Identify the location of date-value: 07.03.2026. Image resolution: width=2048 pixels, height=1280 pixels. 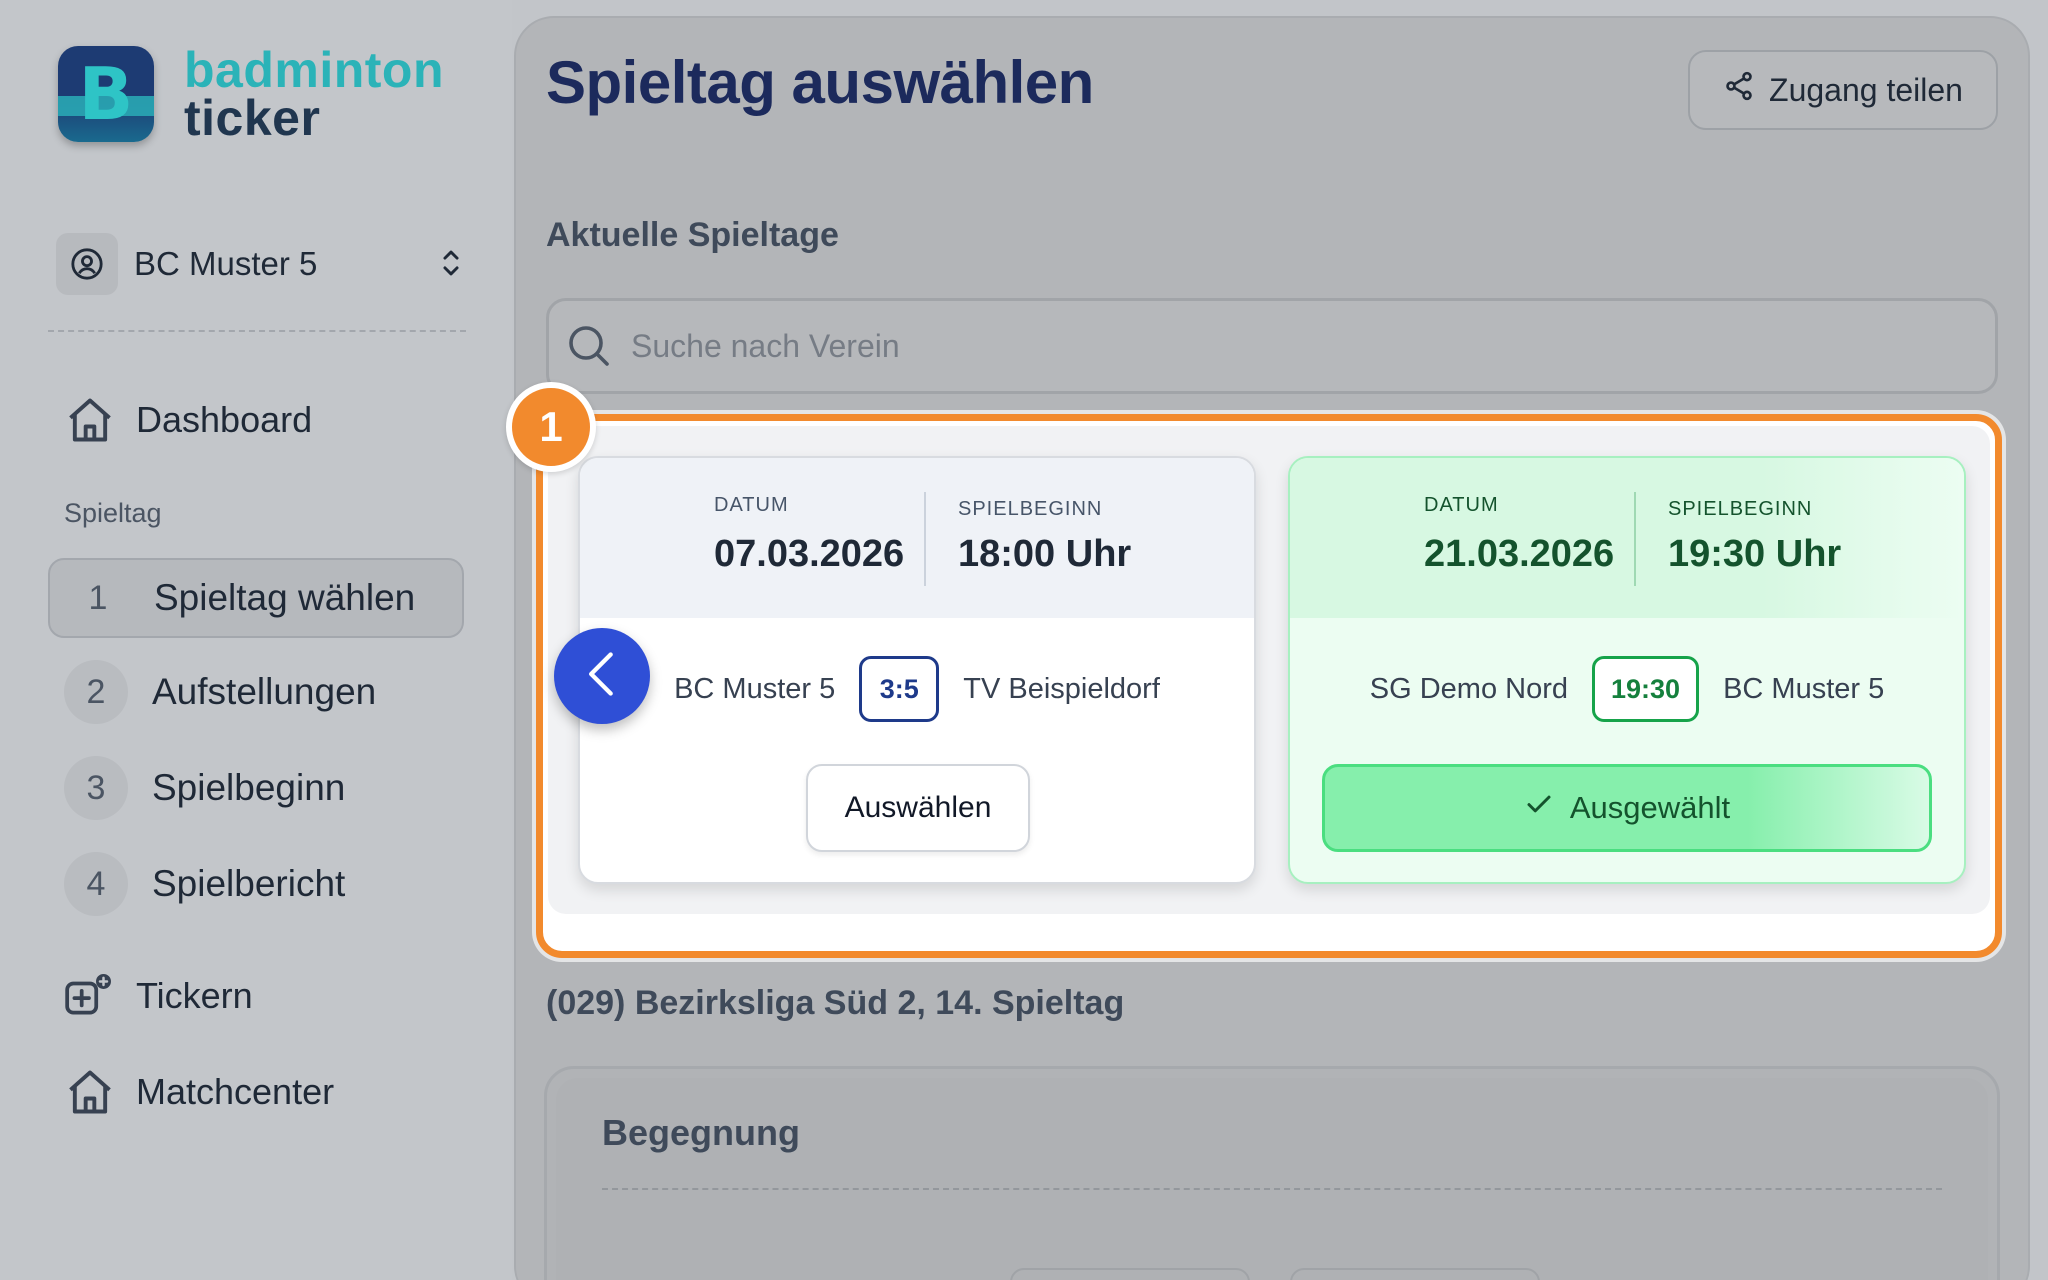
(809, 554).